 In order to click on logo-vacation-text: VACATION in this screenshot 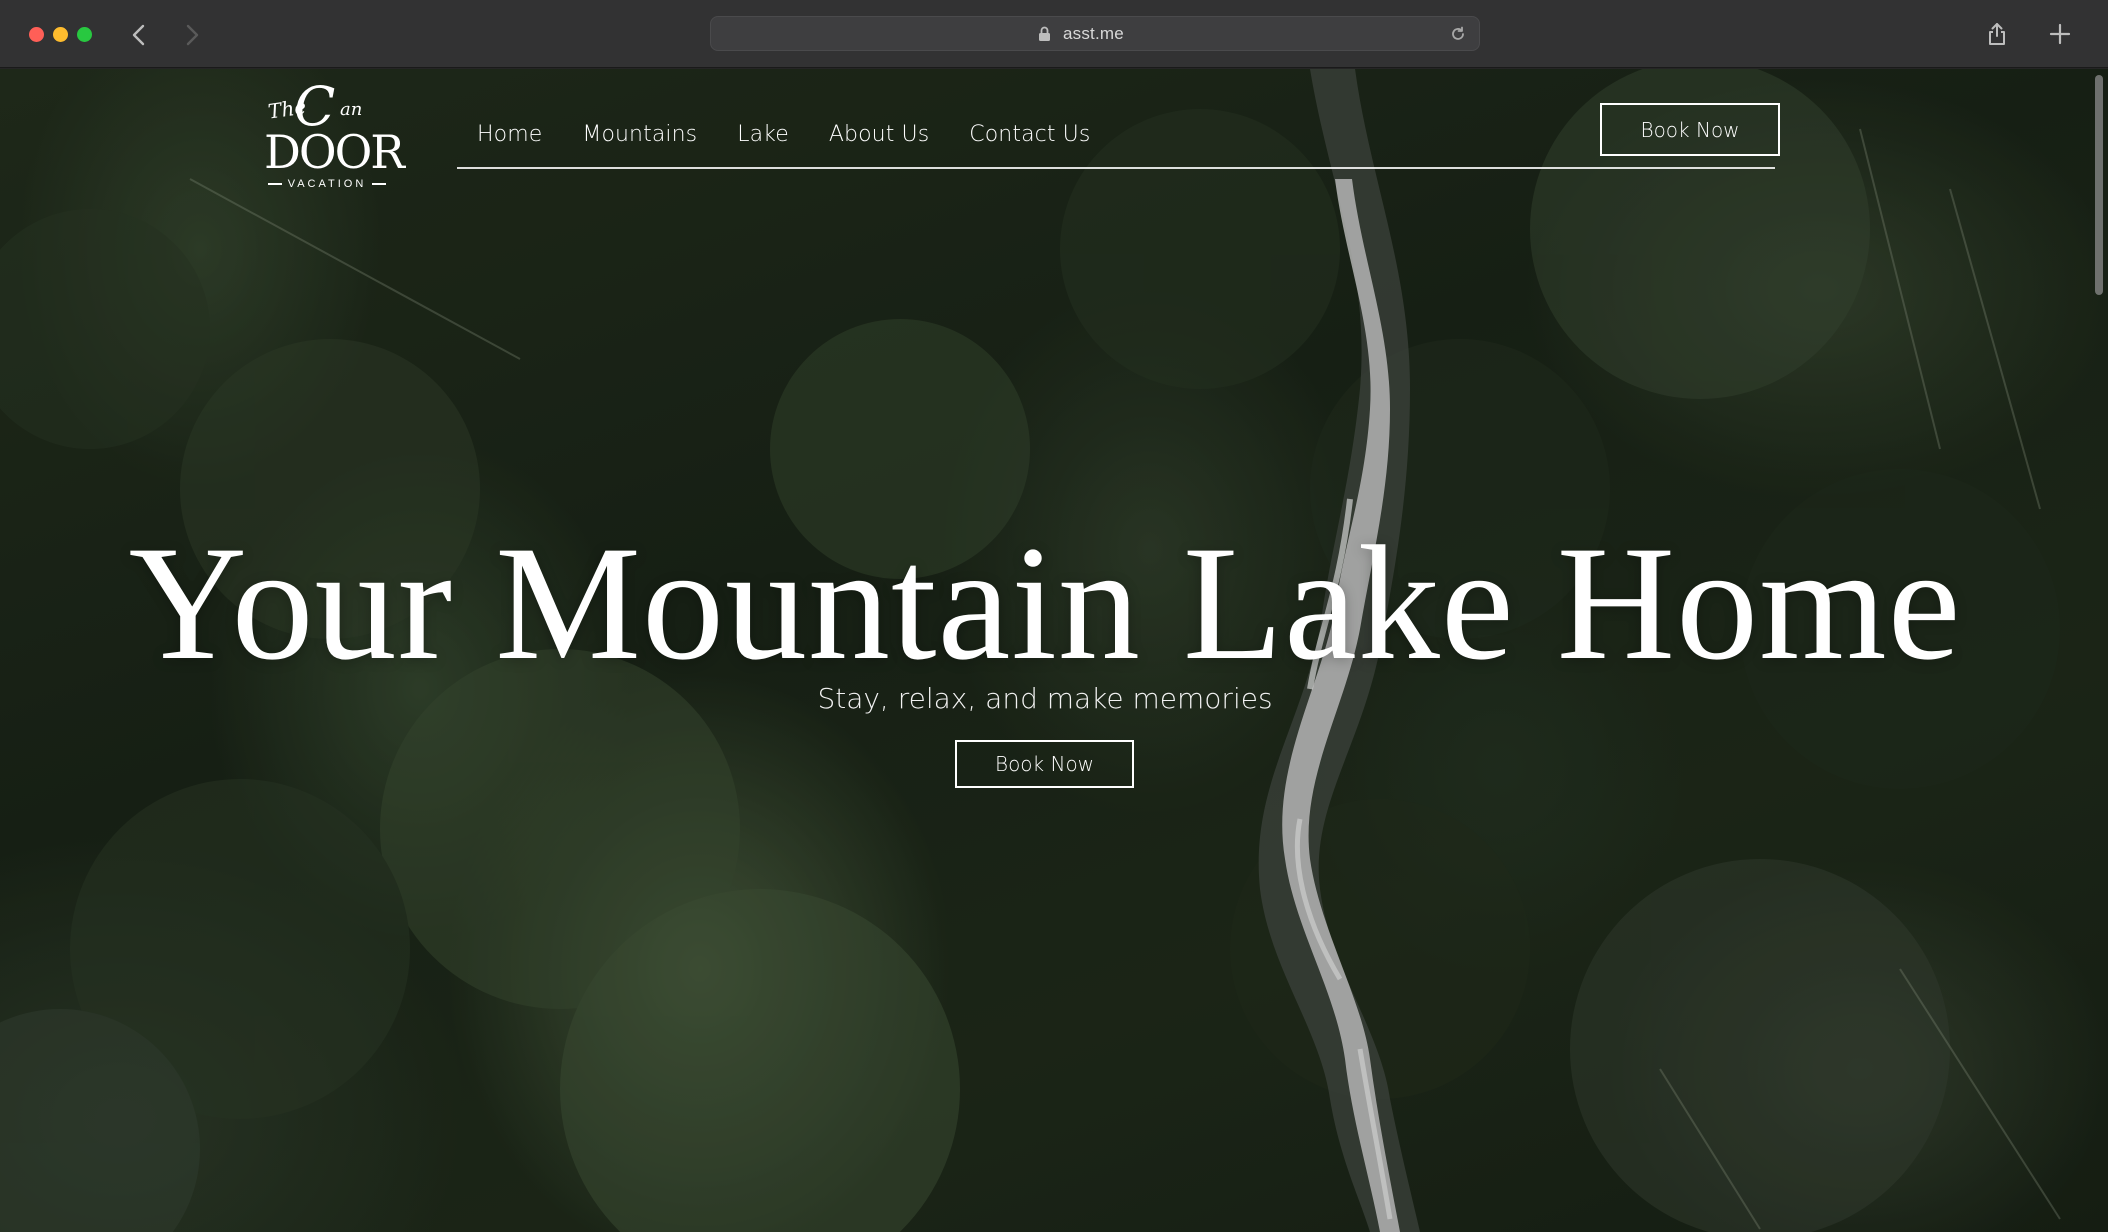, I will do `click(327, 184)`.